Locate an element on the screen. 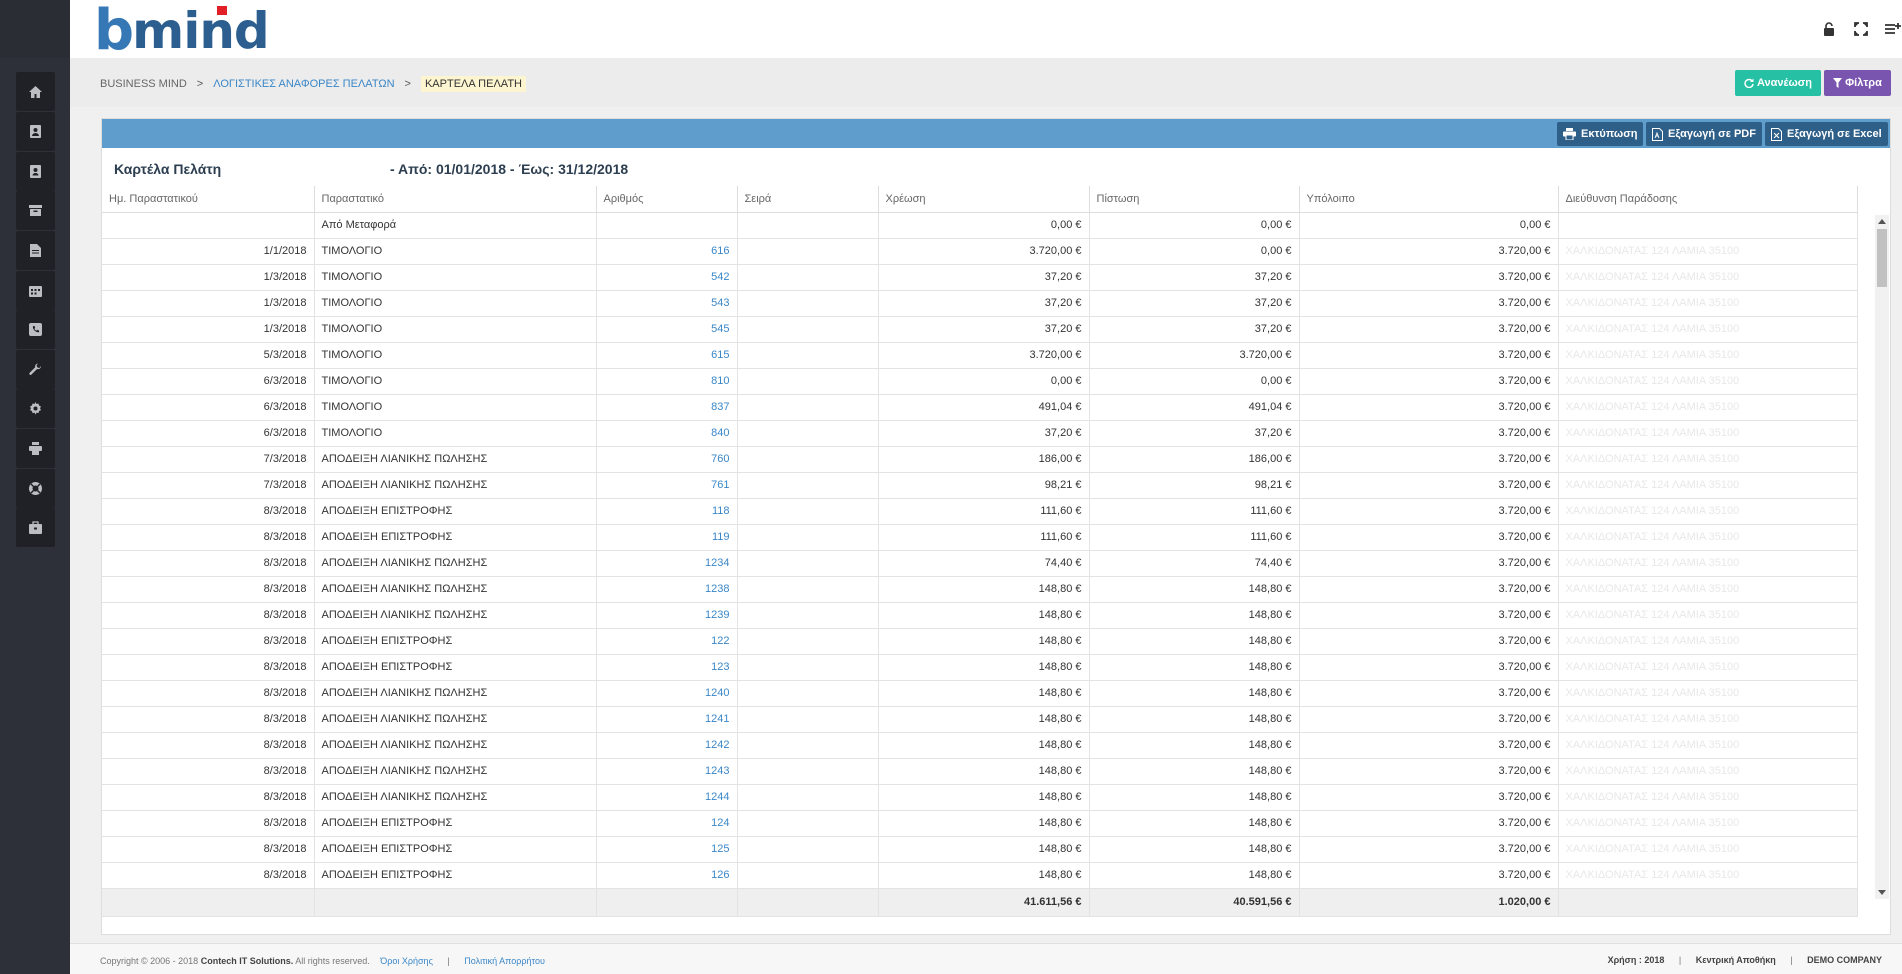 The image size is (1902, 974). sidebar-nav-printer is located at coordinates (35, 448).